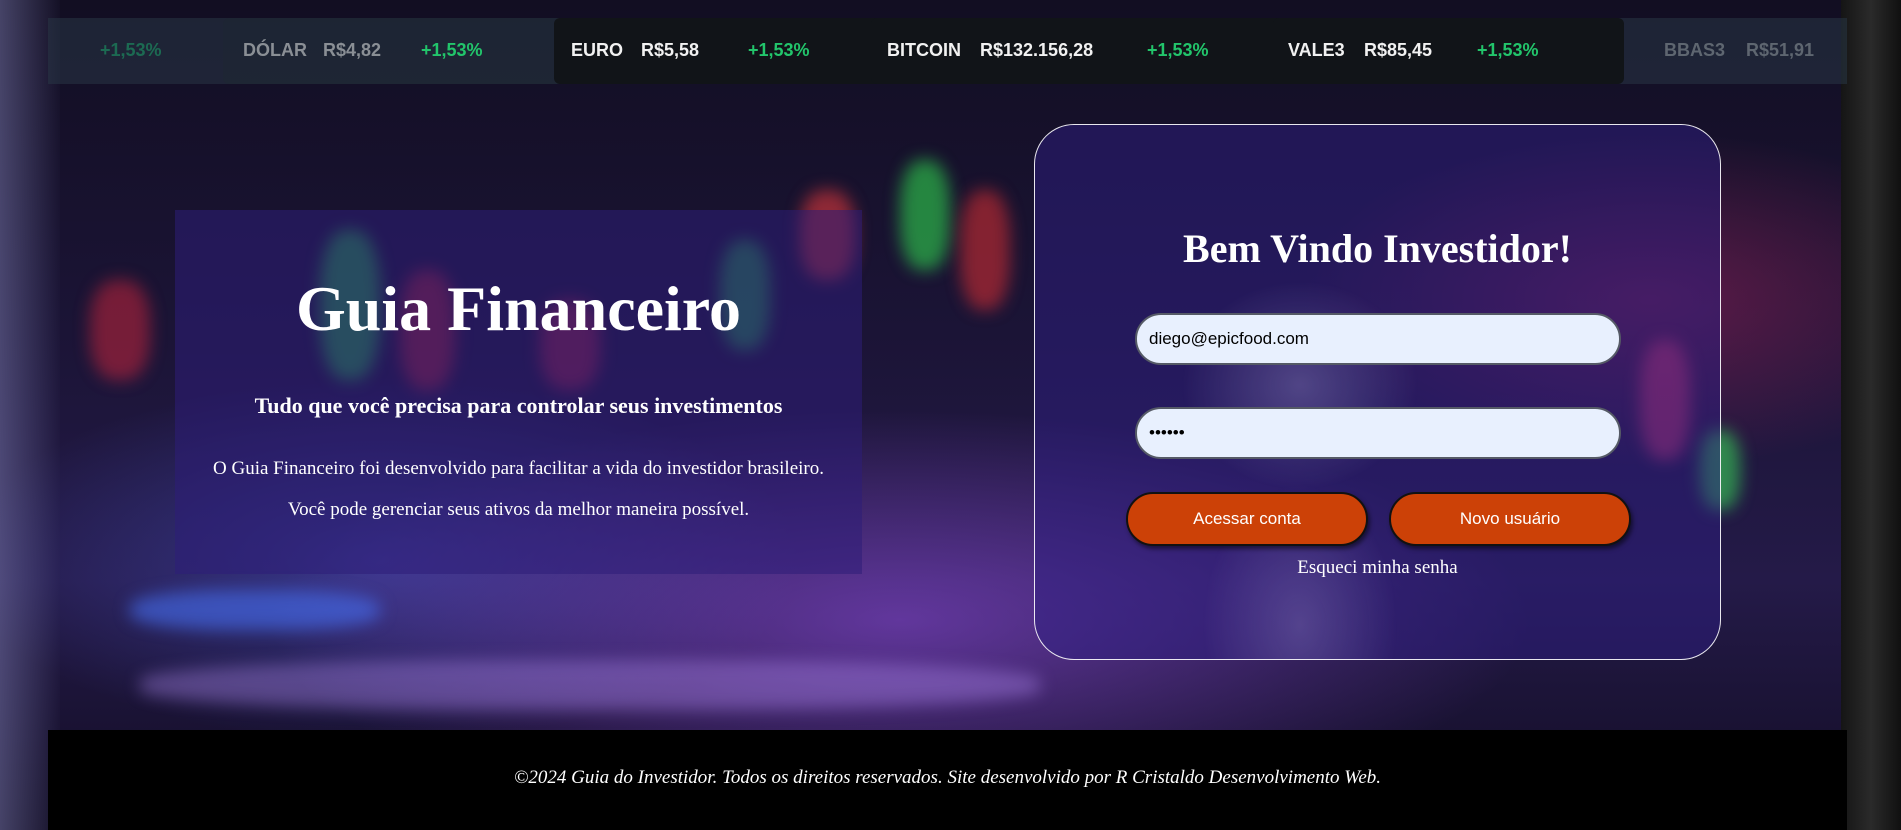 Image resolution: width=1901 pixels, height=830 pixels. I want to click on ticker-price: R$5,58, so click(670, 50).